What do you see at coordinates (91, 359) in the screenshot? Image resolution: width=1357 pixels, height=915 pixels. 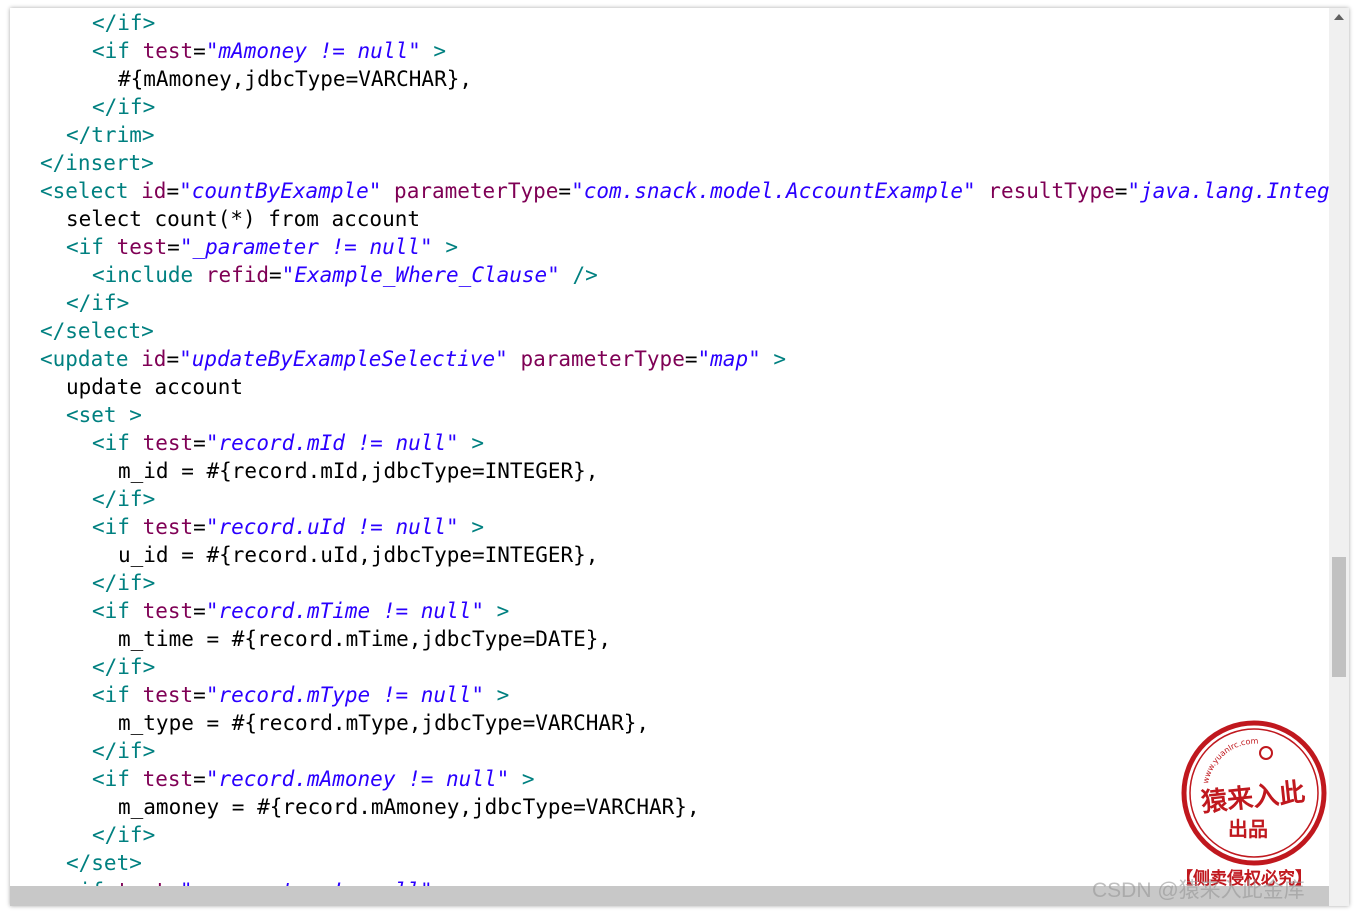 I see `xml-tag: <update` at bounding box center [91, 359].